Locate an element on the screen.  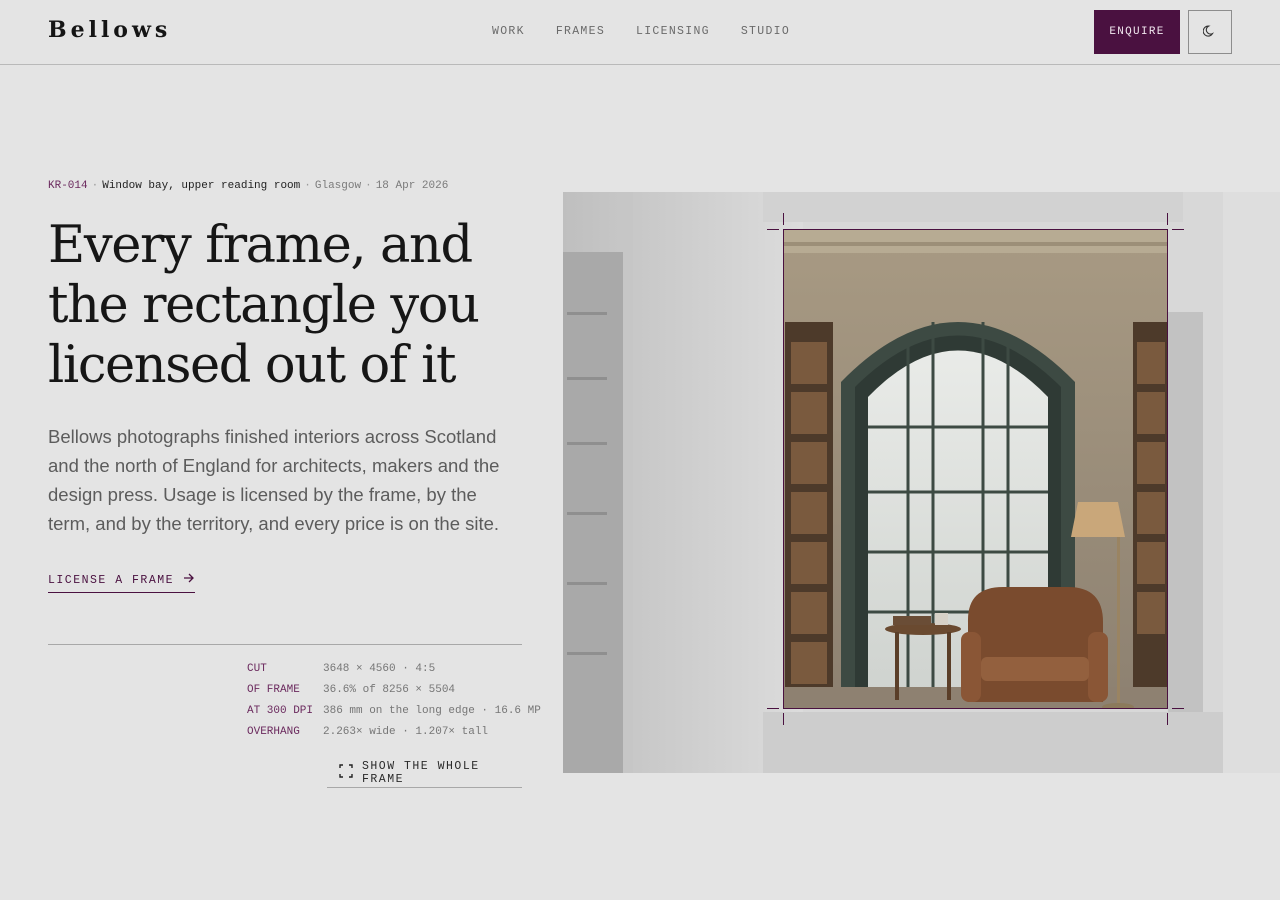
main-nav: WORK FRAMES LICENSING STUDIO is located at coordinates (656, 31).